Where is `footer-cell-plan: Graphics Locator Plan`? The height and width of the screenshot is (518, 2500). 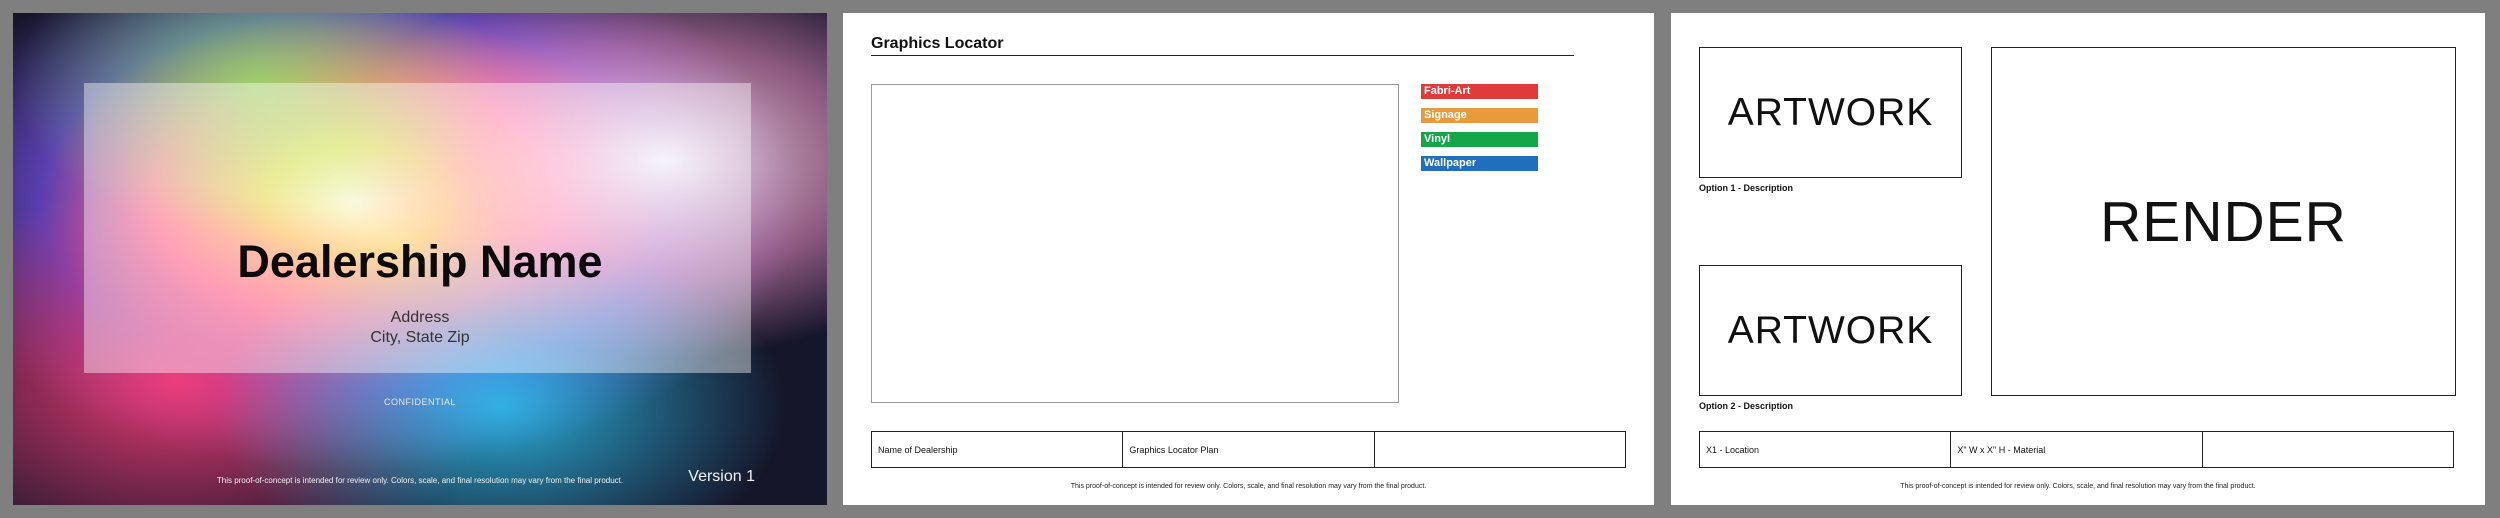 footer-cell-plan: Graphics Locator Plan is located at coordinates (1249, 449).